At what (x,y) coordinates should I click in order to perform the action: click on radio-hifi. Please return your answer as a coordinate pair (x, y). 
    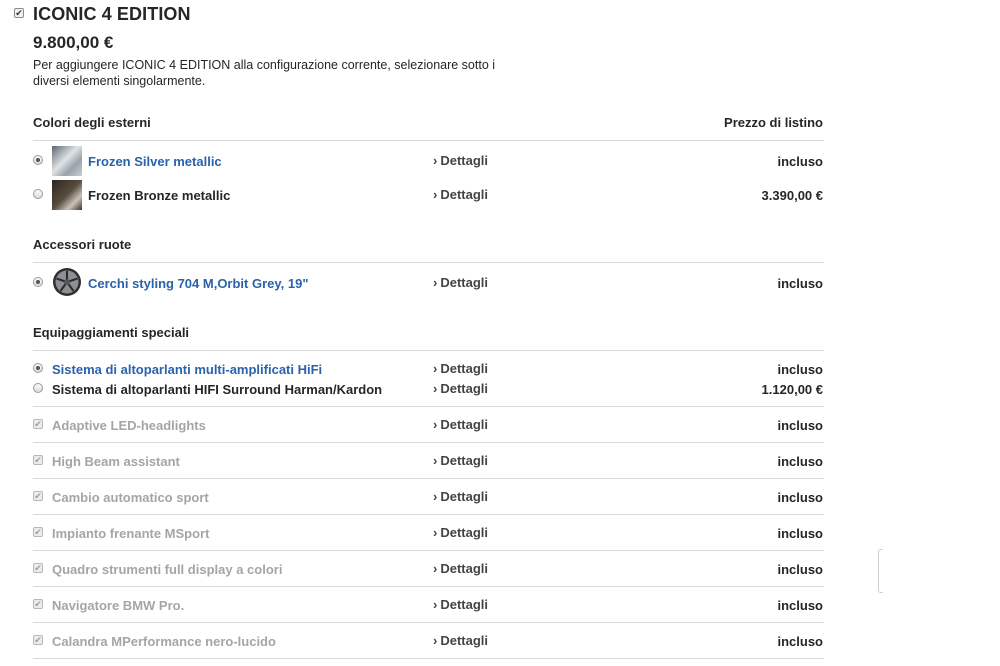
    Looking at the image, I should click on (38, 368).